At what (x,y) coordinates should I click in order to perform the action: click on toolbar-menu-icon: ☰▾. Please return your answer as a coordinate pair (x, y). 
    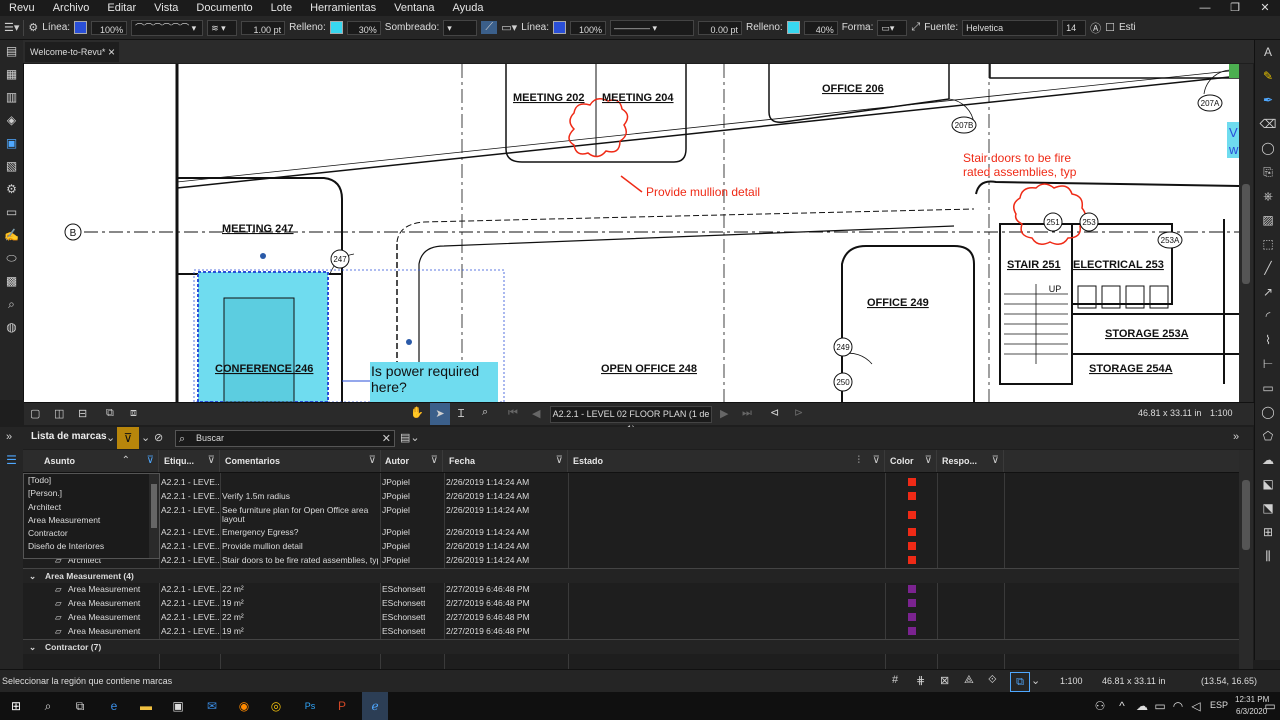
    Looking at the image, I should click on (11, 27).